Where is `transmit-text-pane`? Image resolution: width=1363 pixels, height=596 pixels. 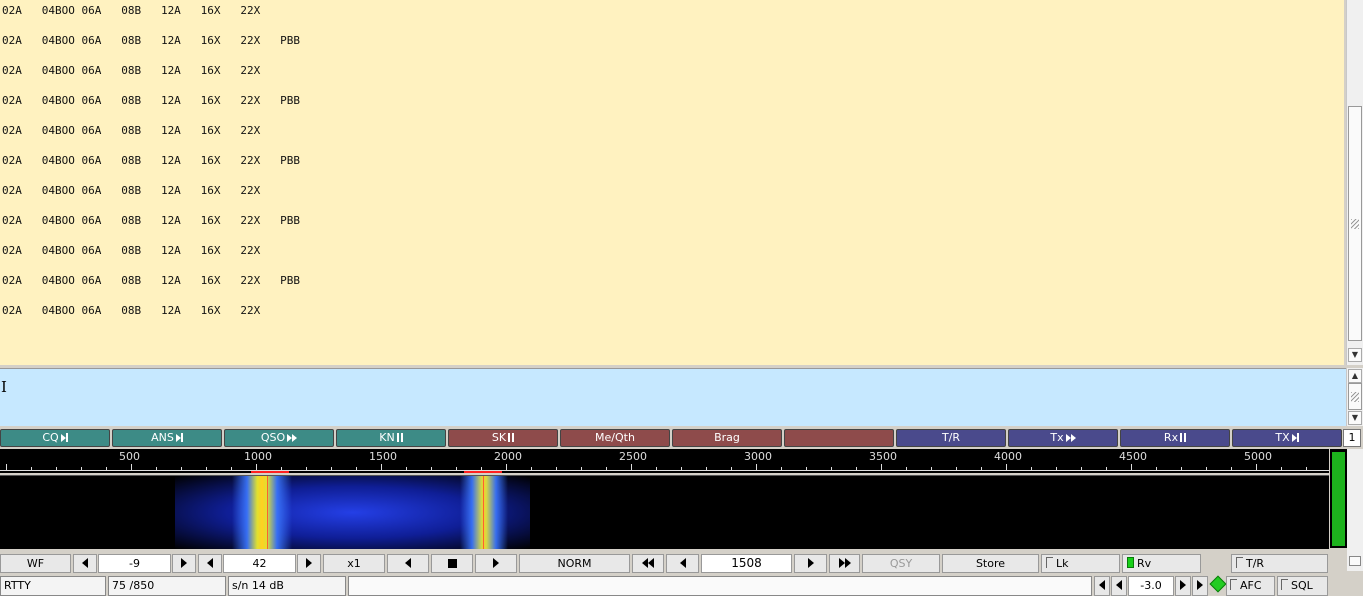 transmit-text-pane is located at coordinates (673, 397).